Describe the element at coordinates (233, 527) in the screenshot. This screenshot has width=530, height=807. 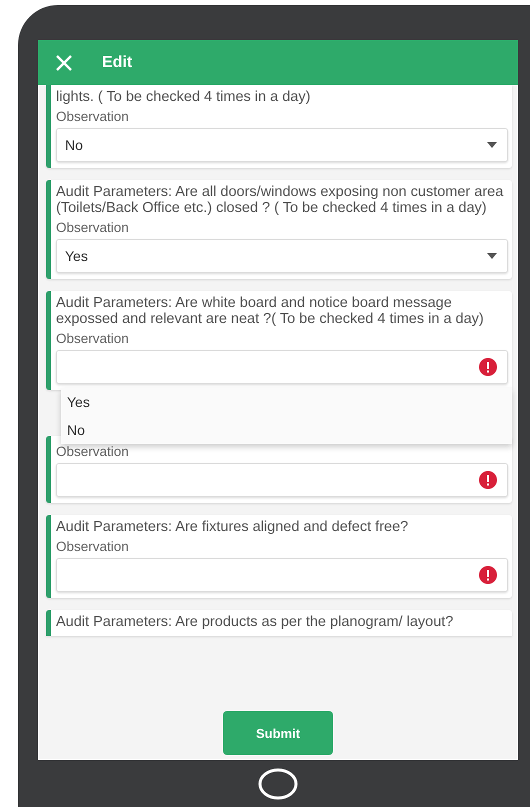
I see `audit-question: Audit Parameters: Are fixtures aligned and defect free?` at that location.